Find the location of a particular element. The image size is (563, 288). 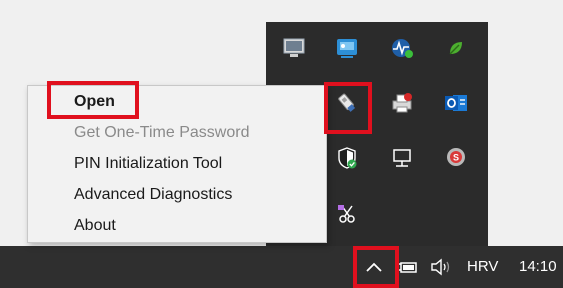

usb-token-icon is located at coordinates (347, 103).